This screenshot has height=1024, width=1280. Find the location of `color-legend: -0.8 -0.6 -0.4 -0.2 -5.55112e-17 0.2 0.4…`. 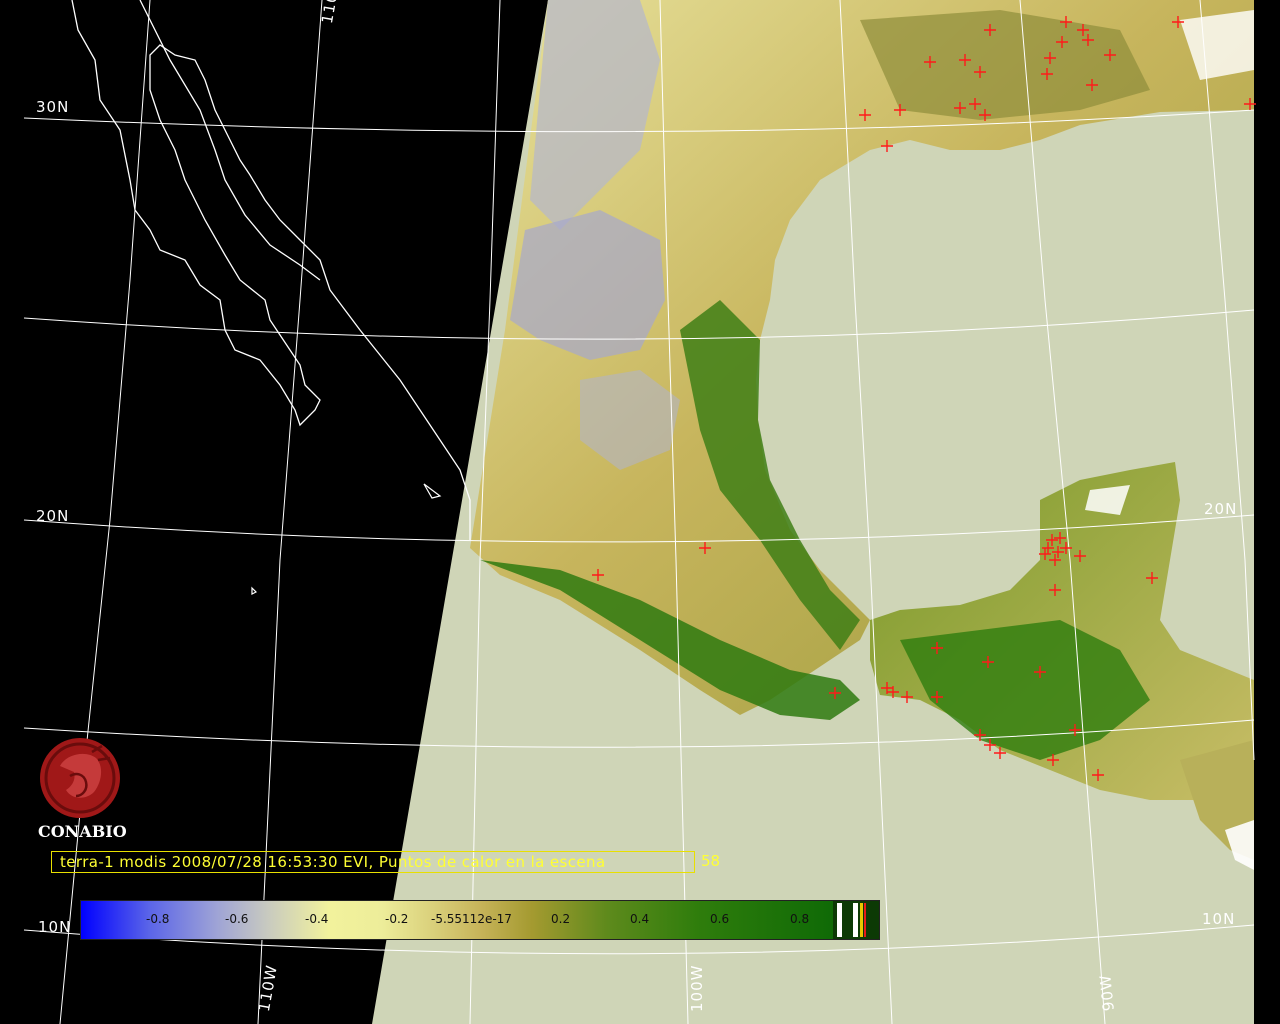

color-legend: -0.8 -0.6 -0.4 -0.2 -5.55112e-17 0.2 0.4… is located at coordinates (480, 920).